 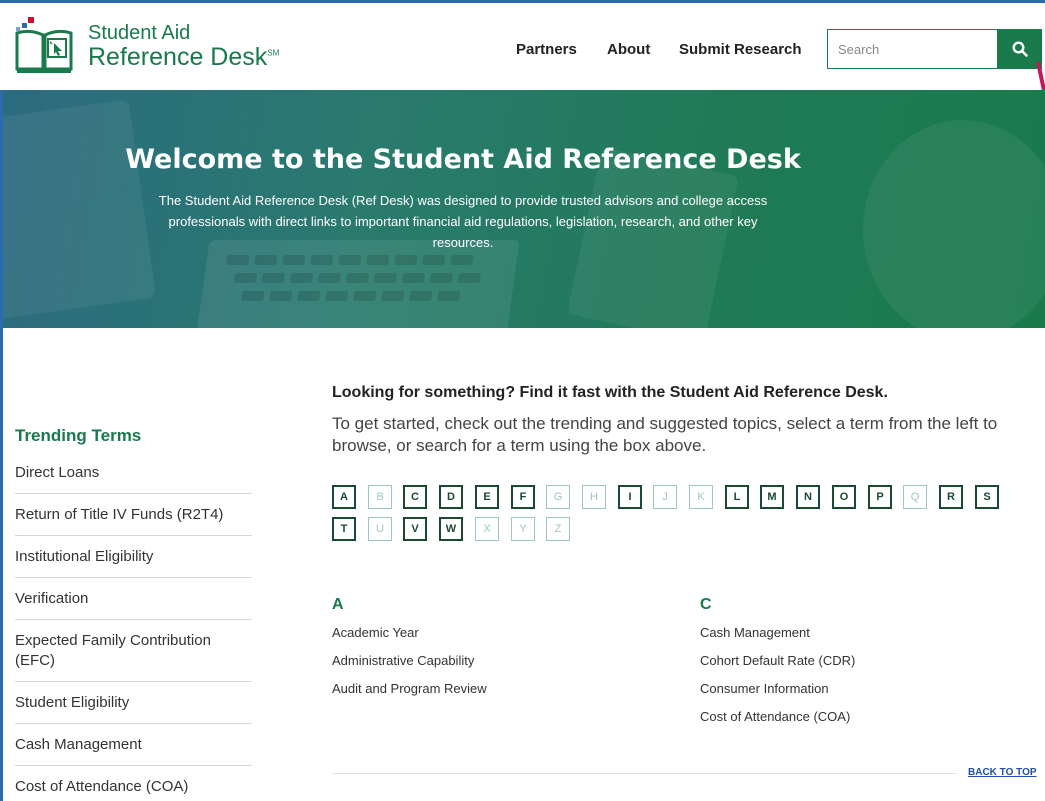 What do you see at coordinates (880, 497) in the screenshot?
I see `alphabet-letter-p: P` at bounding box center [880, 497].